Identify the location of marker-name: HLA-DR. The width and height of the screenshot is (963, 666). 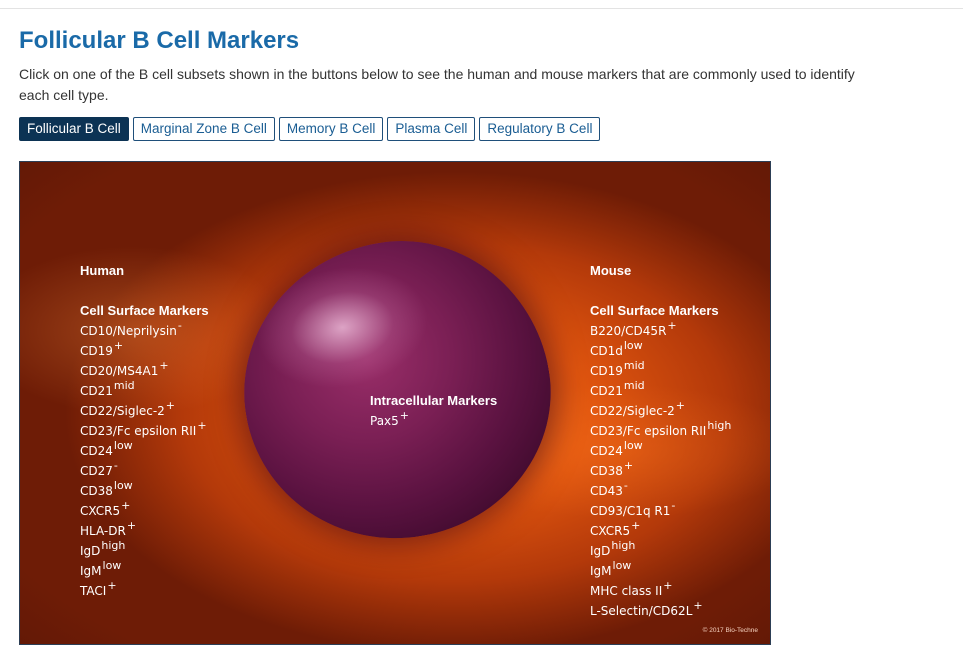
(103, 531).